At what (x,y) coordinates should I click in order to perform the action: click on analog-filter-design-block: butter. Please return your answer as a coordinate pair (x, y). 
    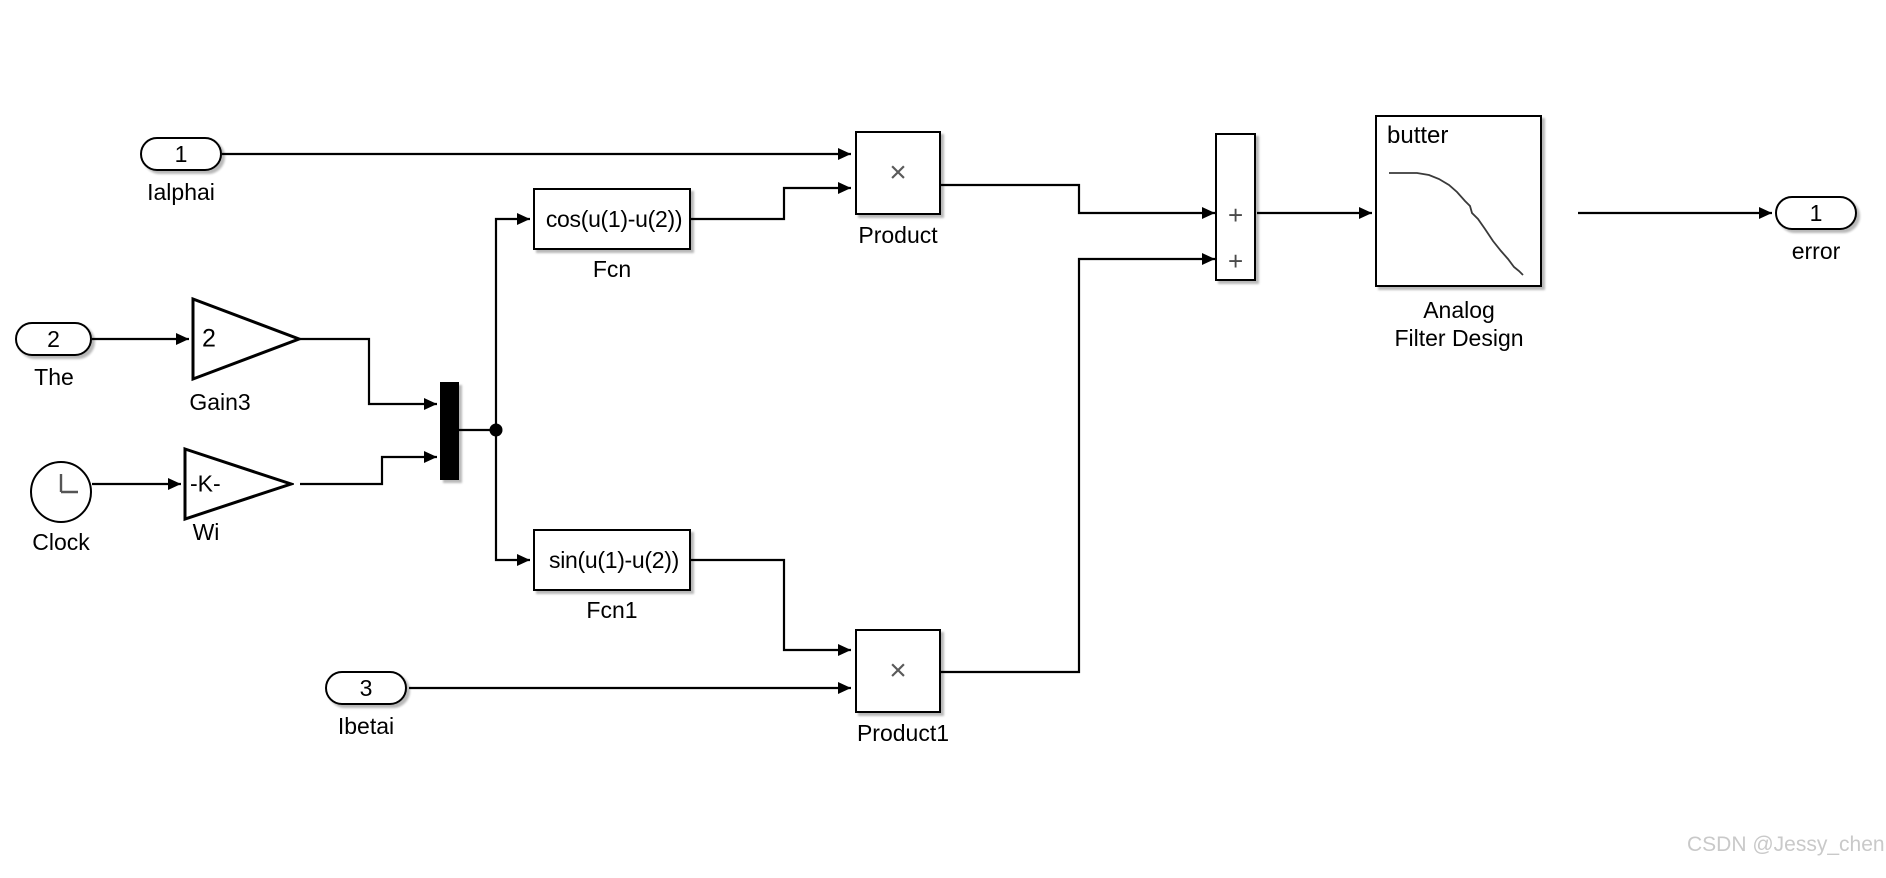
    Looking at the image, I should click on (1458, 201).